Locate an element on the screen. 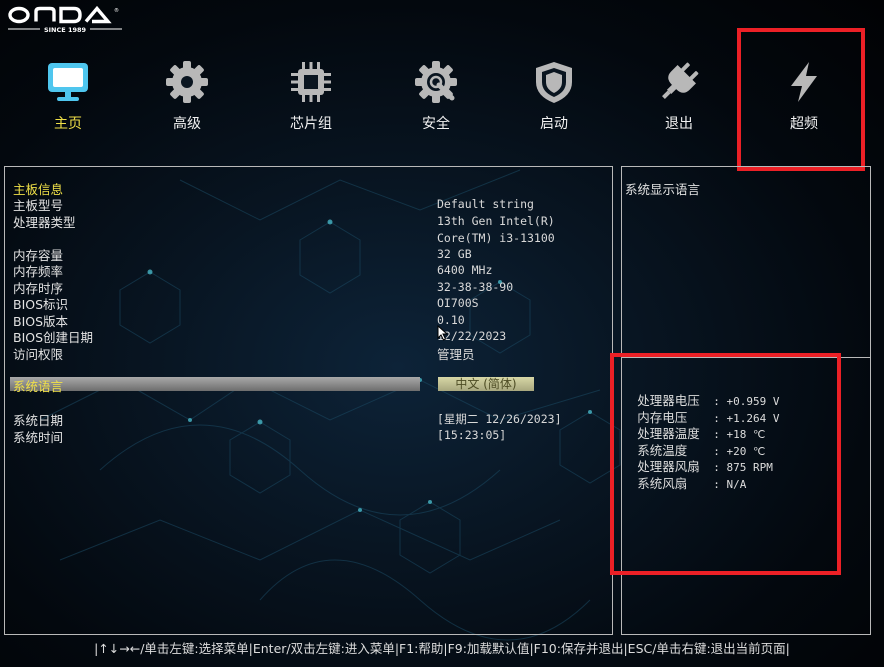  value-access-level: 管理员 is located at coordinates (456, 354).